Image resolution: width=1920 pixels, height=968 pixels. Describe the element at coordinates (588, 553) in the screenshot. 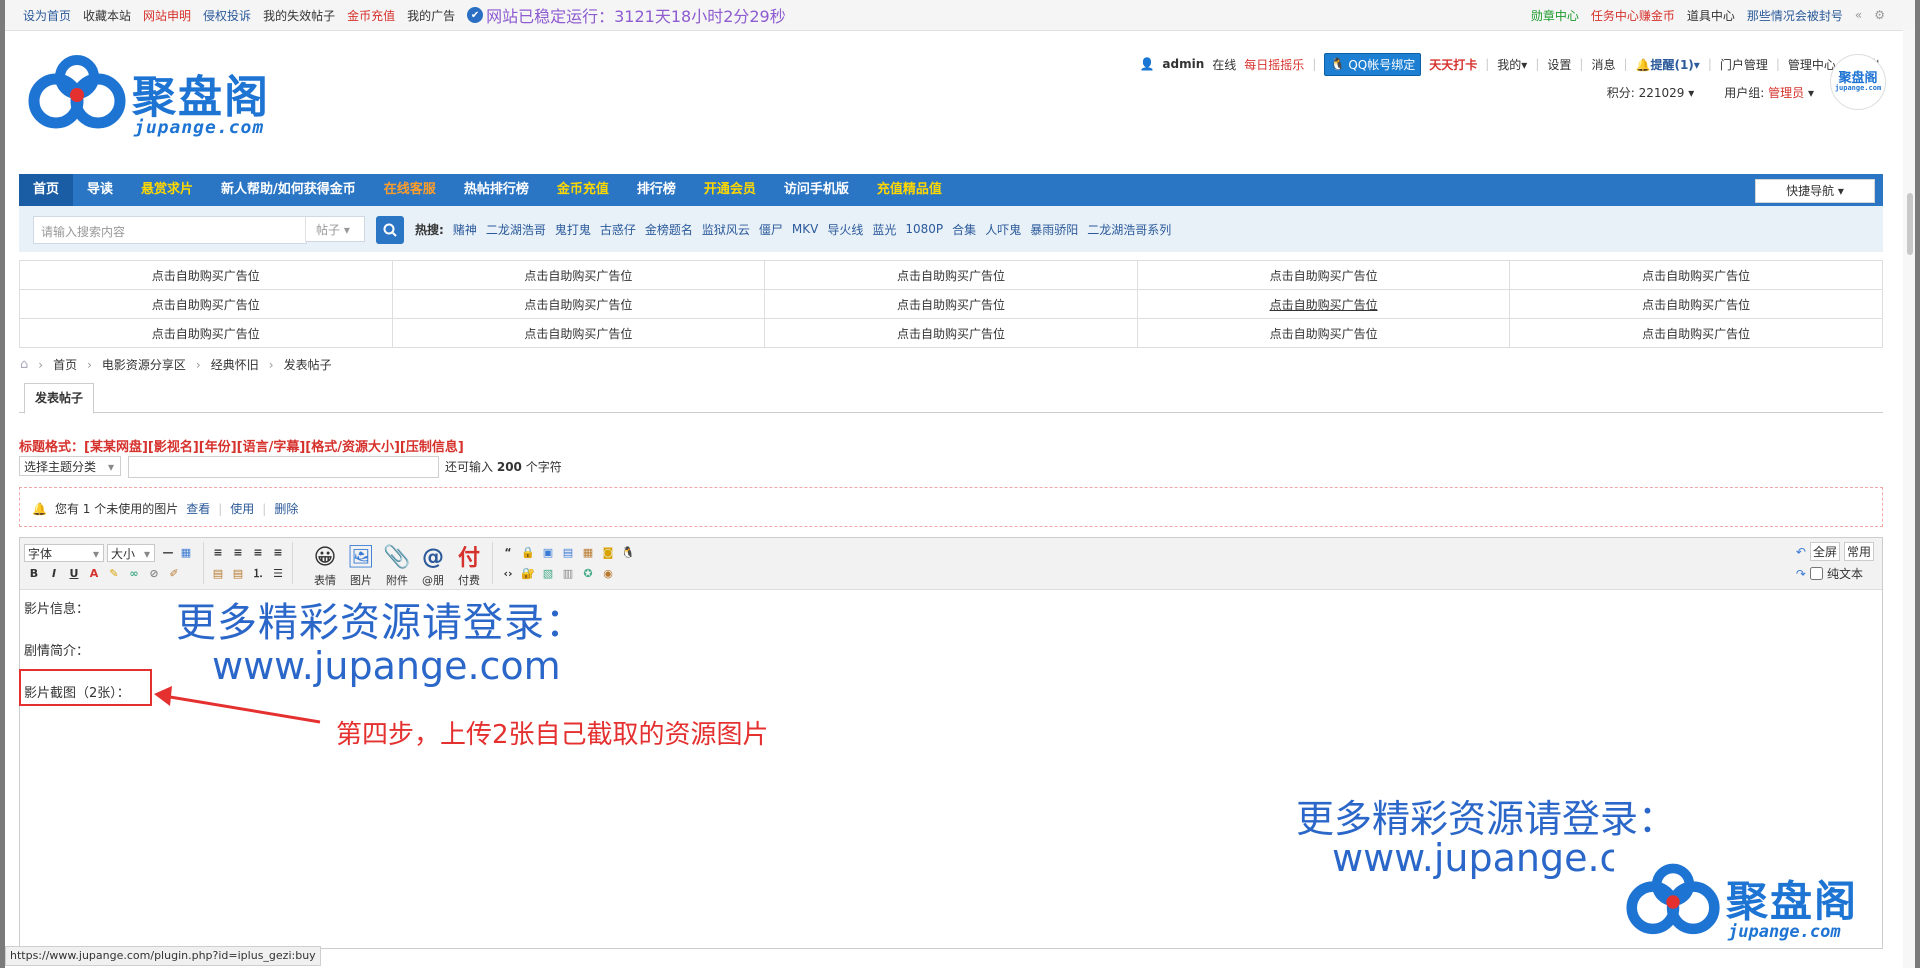

I see `media-icon: ▦` at that location.